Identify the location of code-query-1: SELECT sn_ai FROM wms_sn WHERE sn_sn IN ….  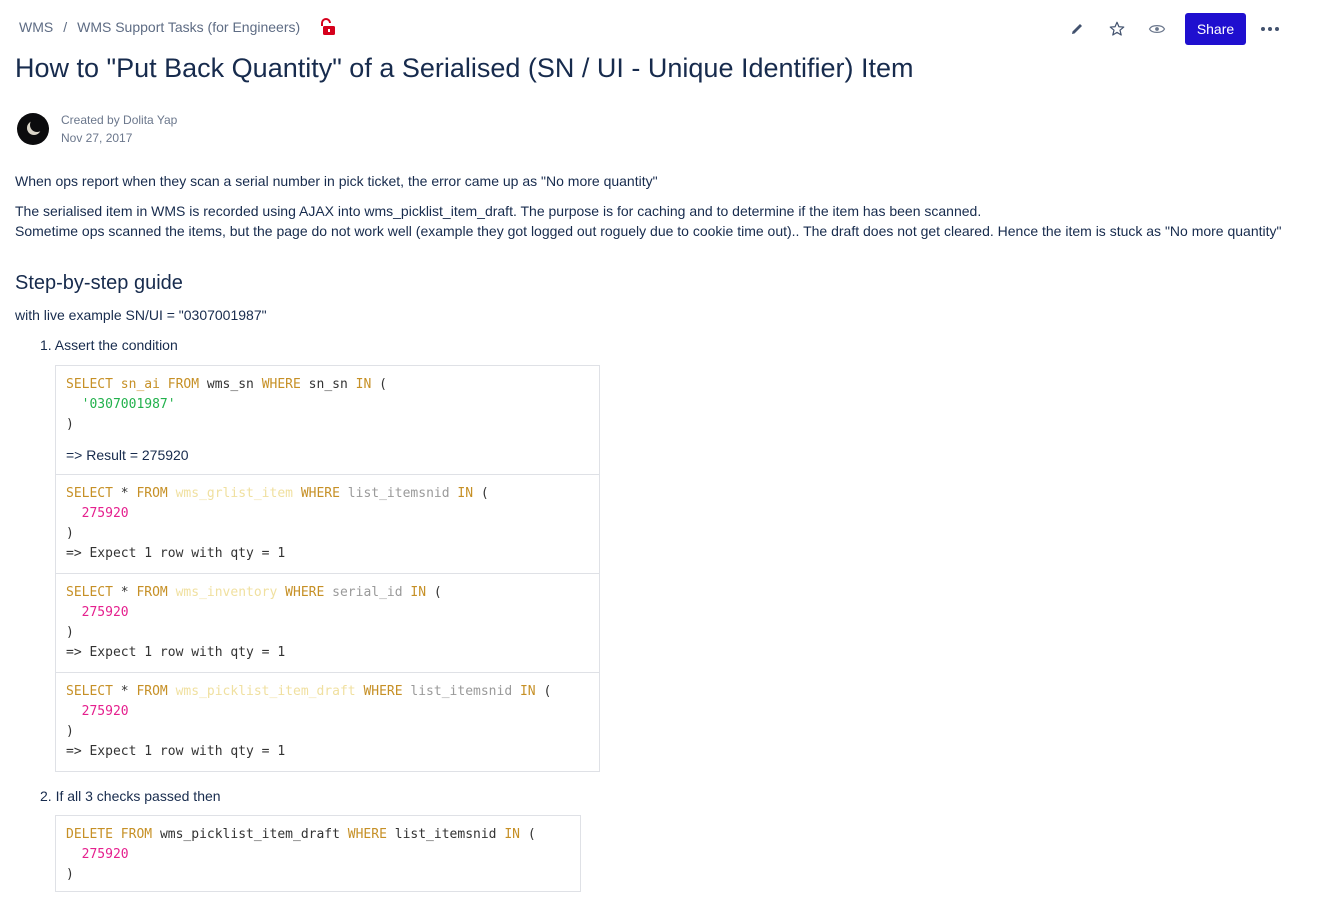
(327, 405).